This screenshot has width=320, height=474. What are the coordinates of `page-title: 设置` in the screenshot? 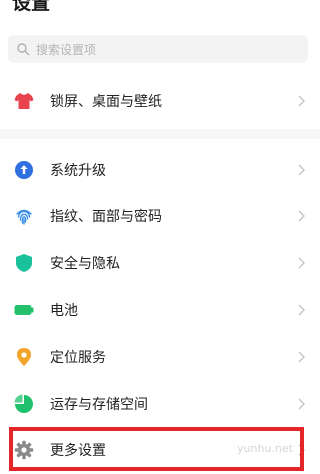 It's located at (31, 7).